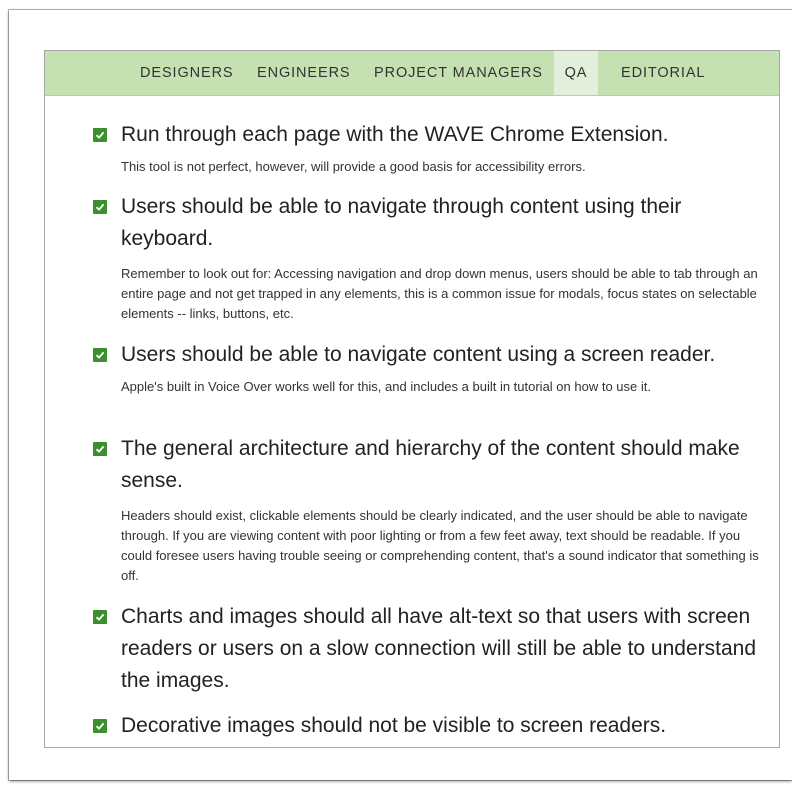 This screenshot has height=787, width=792. Describe the element at coordinates (187, 73) in the screenshot. I see `tab-designers: DESIGNERS` at that location.